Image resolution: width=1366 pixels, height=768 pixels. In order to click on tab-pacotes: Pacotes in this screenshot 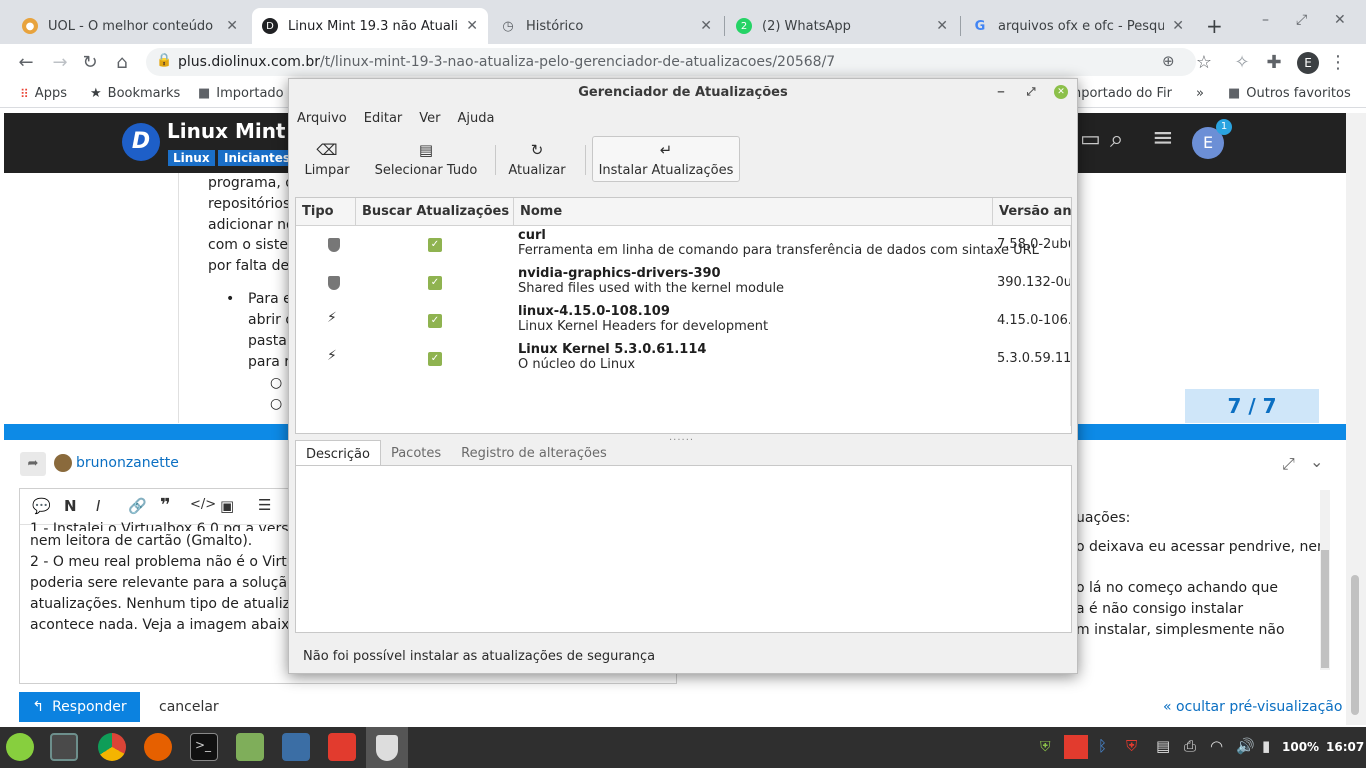, I will do `click(416, 453)`.